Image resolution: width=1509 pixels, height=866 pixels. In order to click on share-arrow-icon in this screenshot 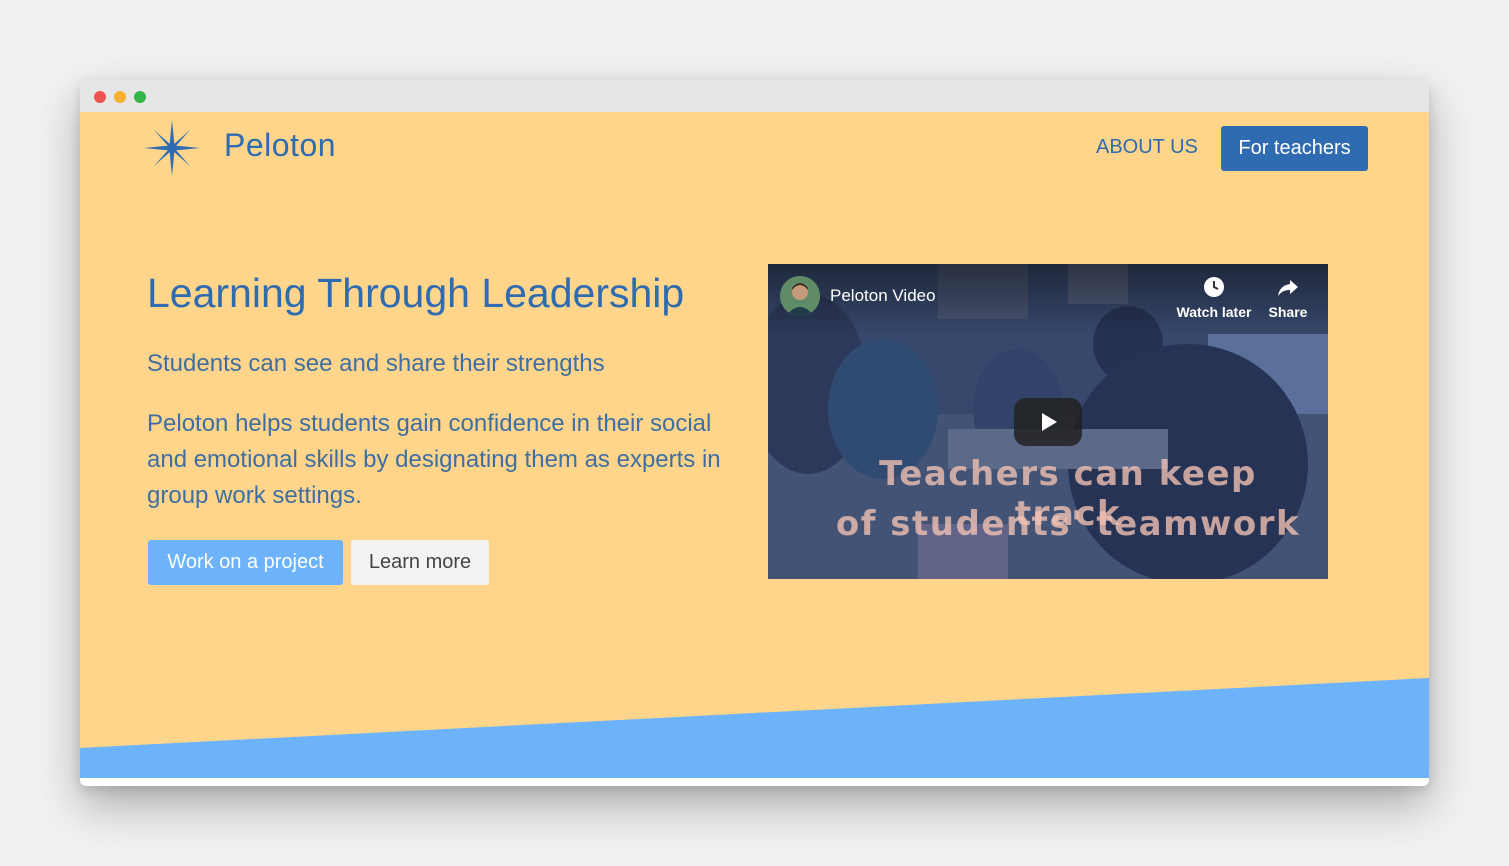, I will do `click(1288, 288)`.